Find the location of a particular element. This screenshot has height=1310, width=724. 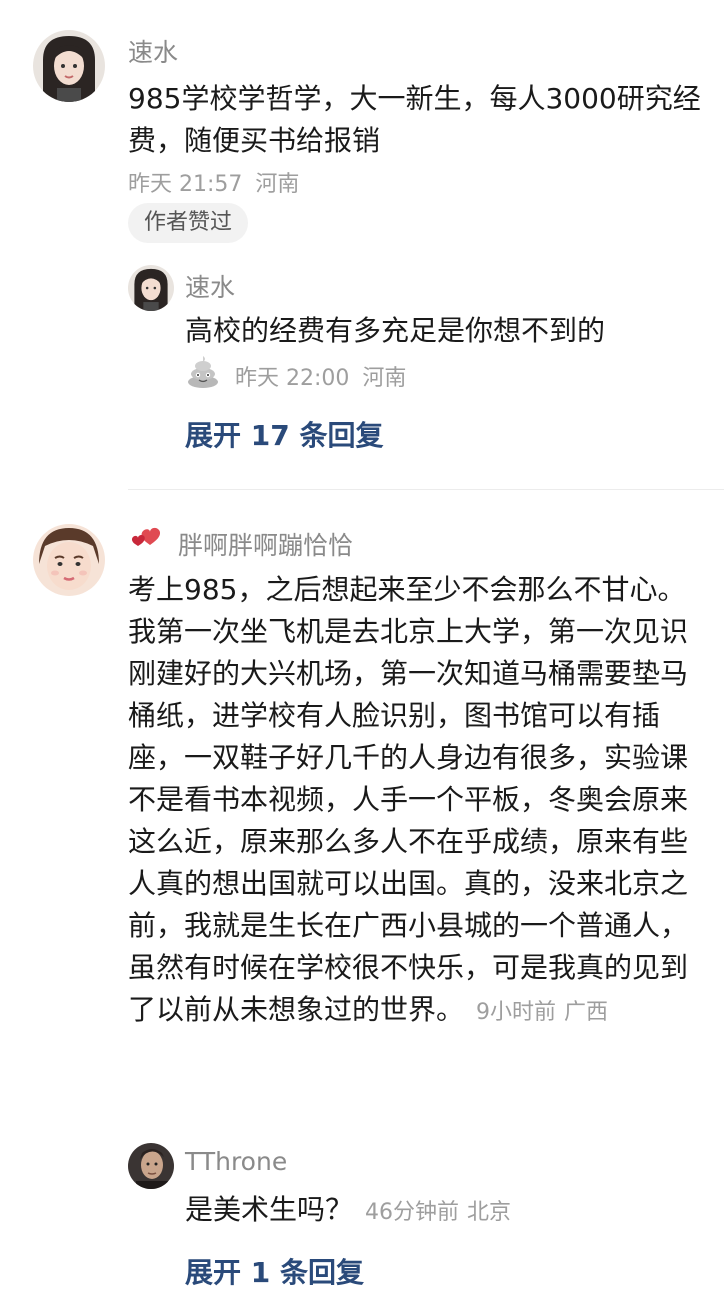

comment-location: 广西 is located at coordinates (586, 1012).